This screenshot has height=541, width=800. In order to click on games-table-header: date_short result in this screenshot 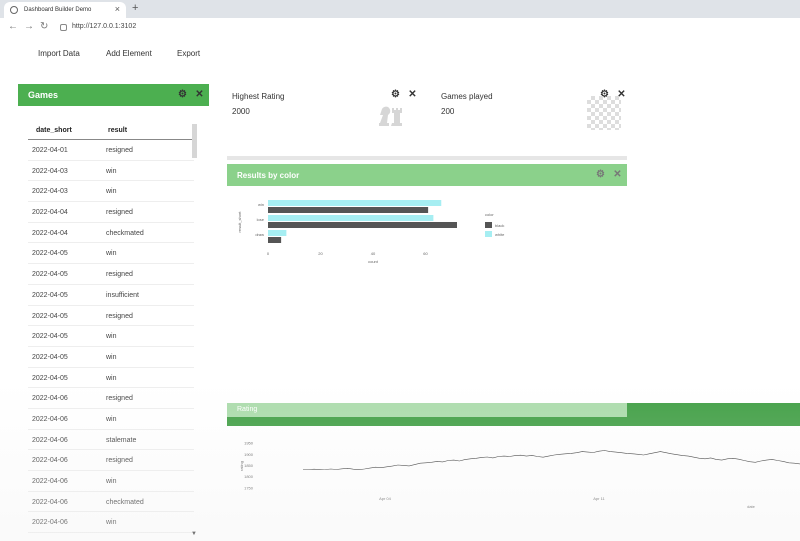, I will do `click(111, 131)`.